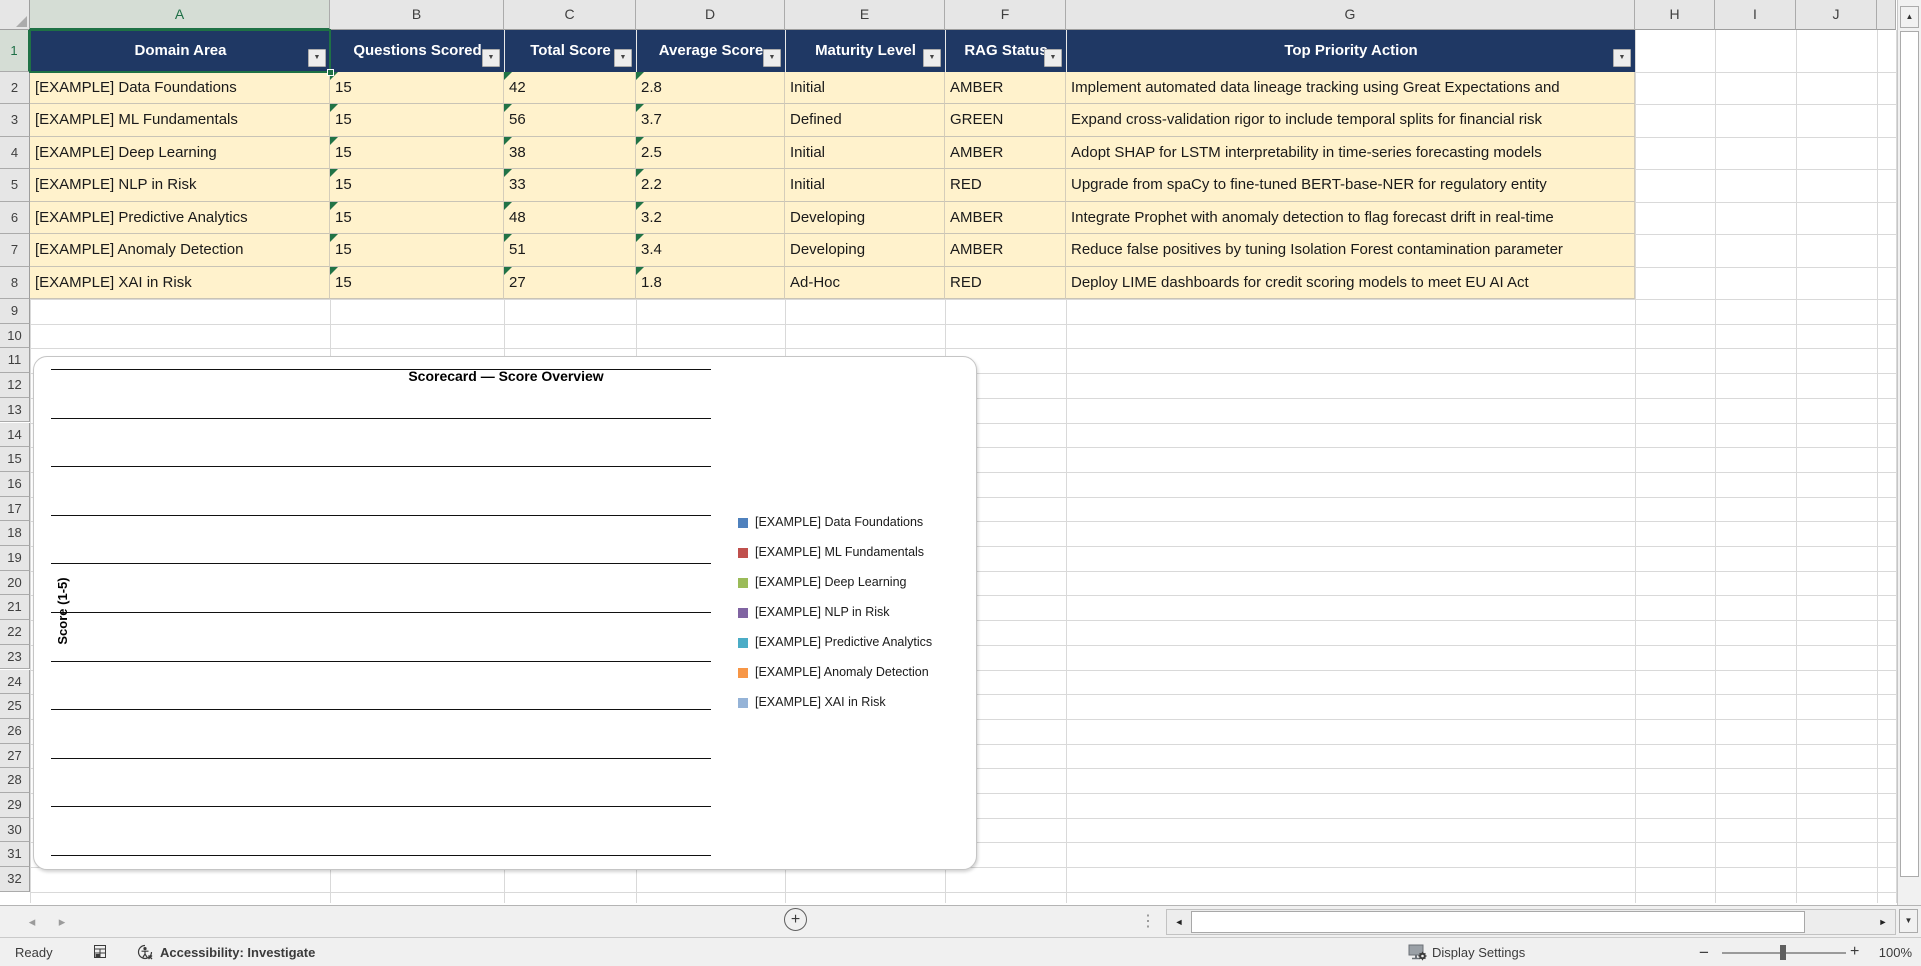 The height and width of the screenshot is (966, 1921). Describe the element at coordinates (1886, 15) in the screenshot. I see `column-header-partial` at that location.